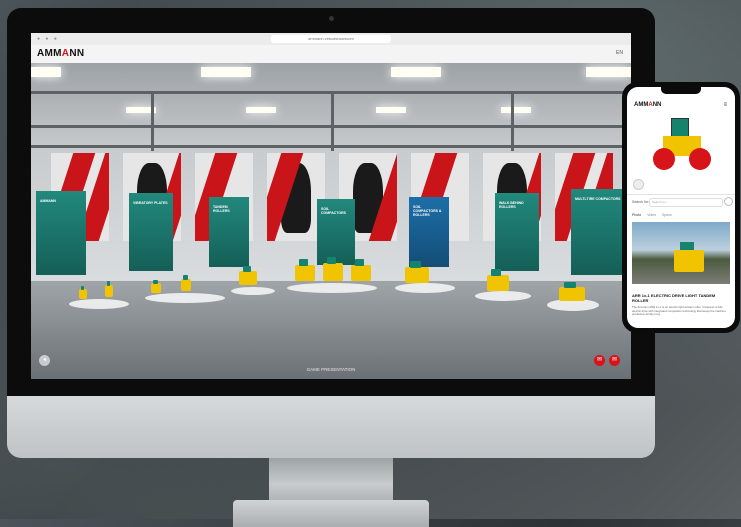  What do you see at coordinates (331, 513) in the screenshot?
I see `monitor-base` at bounding box center [331, 513].